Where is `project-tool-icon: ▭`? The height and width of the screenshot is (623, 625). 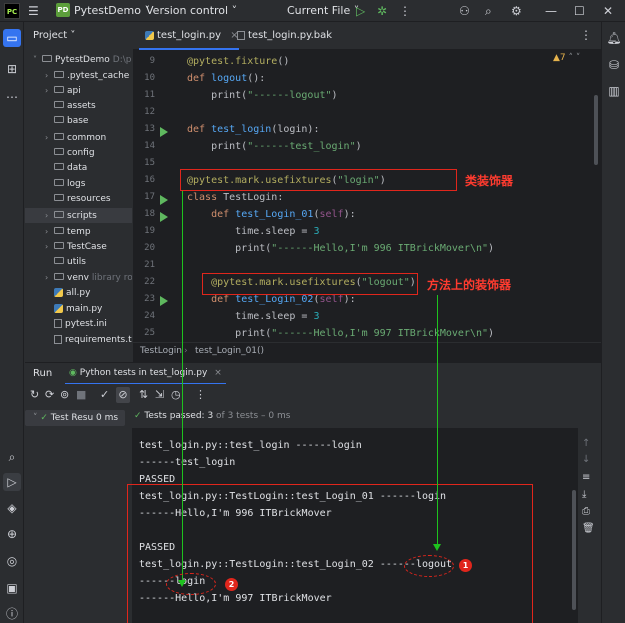 project-tool-icon: ▭ is located at coordinates (12, 38).